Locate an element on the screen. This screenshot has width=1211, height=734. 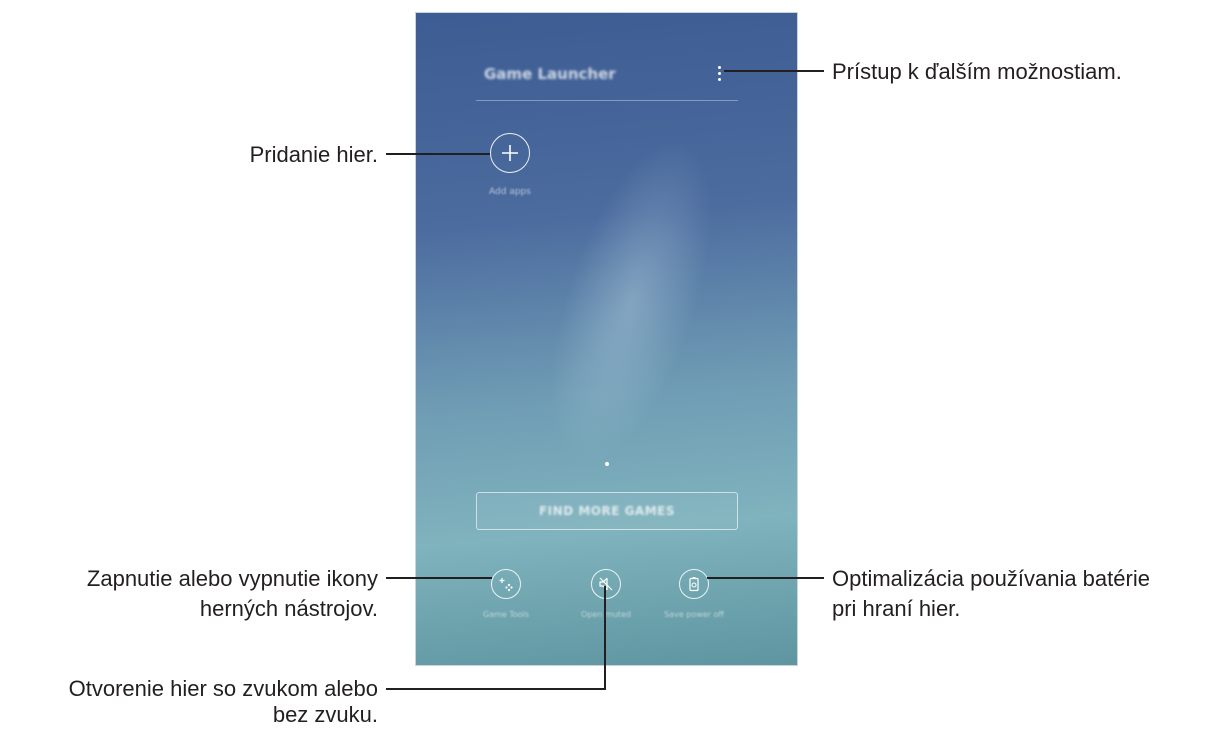
mute-icon is located at coordinates (606, 584).